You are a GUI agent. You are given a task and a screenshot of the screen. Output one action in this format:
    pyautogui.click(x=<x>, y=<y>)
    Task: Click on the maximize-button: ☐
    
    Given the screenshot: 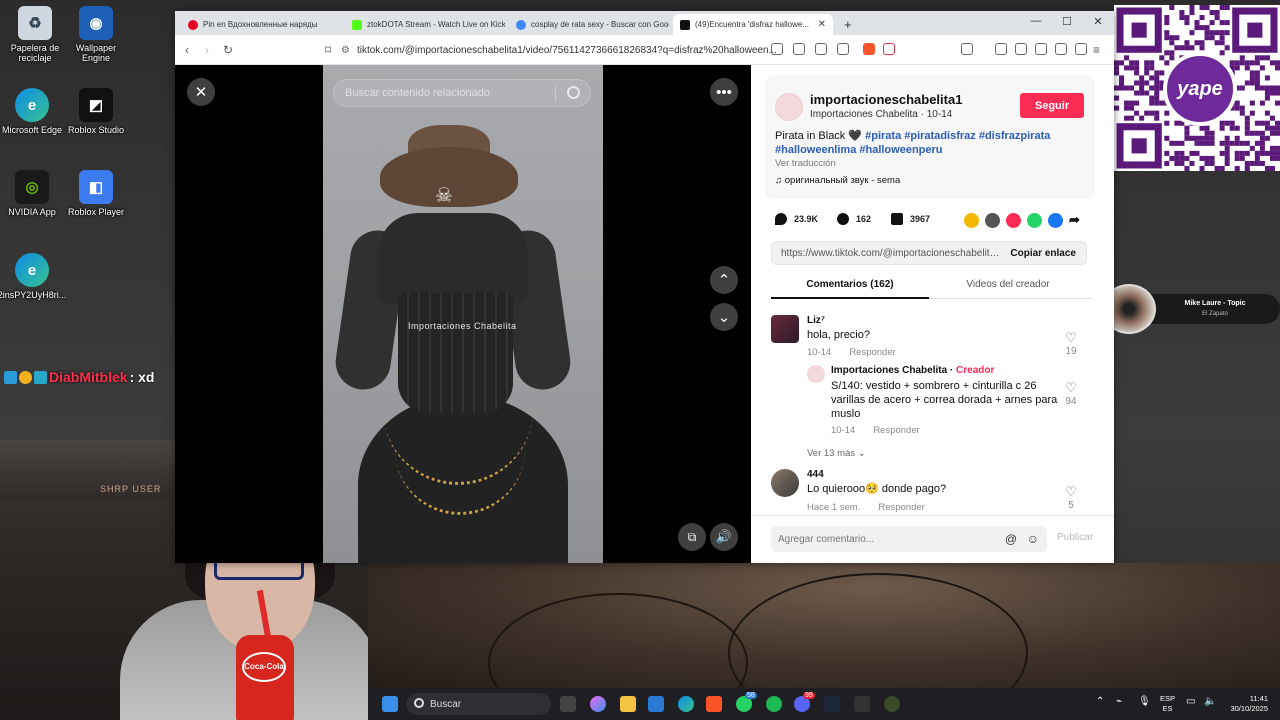 What is the action you would take?
    pyautogui.click(x=1067, y=21)
    